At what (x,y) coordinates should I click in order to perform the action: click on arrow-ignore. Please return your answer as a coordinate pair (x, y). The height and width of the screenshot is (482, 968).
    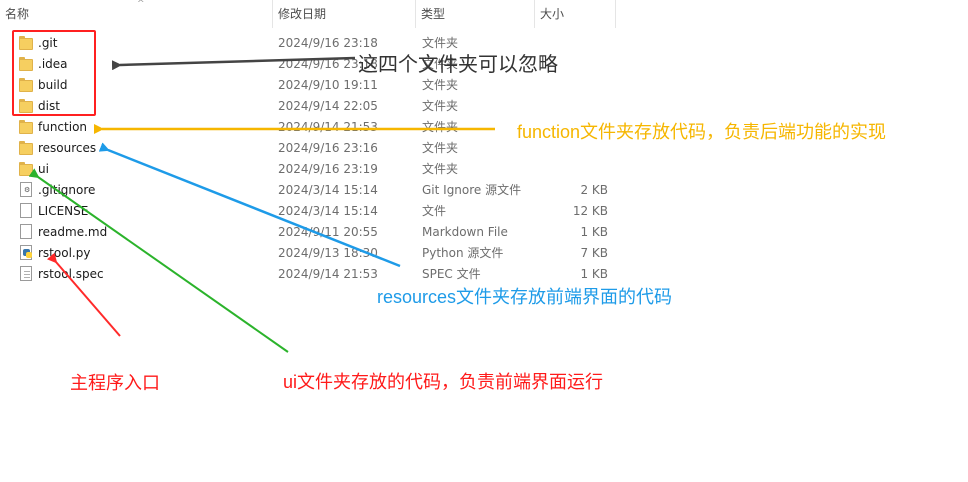
    Looking at the image, I should click on (233, 63).